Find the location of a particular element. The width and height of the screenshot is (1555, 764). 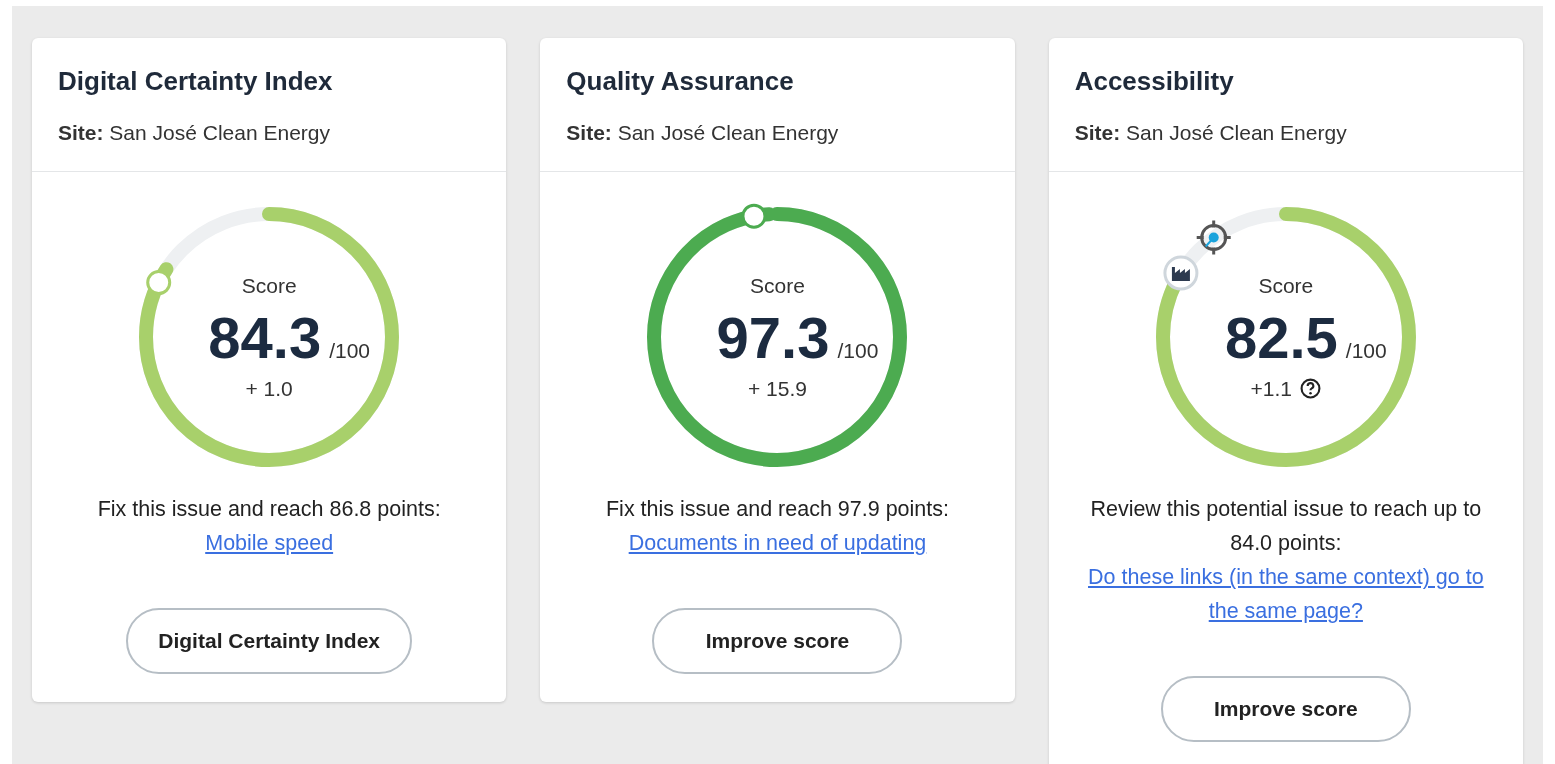

issue-link: Documents in need of updating is located at coordinates (777, 543).